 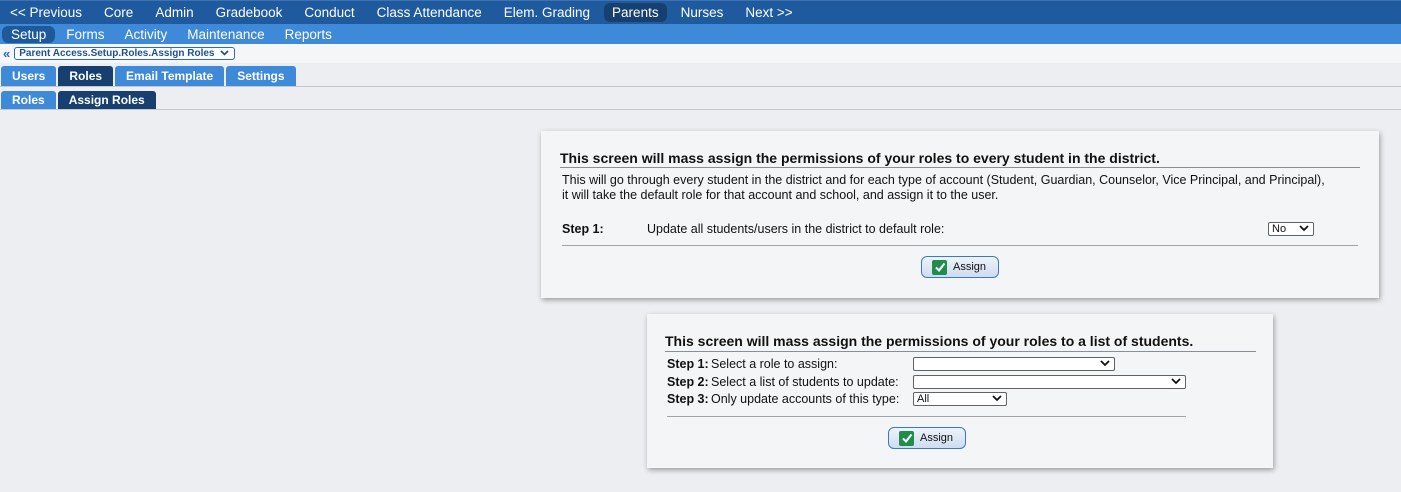 I want to click on tab-users: Users, so click(x=29, y=76).